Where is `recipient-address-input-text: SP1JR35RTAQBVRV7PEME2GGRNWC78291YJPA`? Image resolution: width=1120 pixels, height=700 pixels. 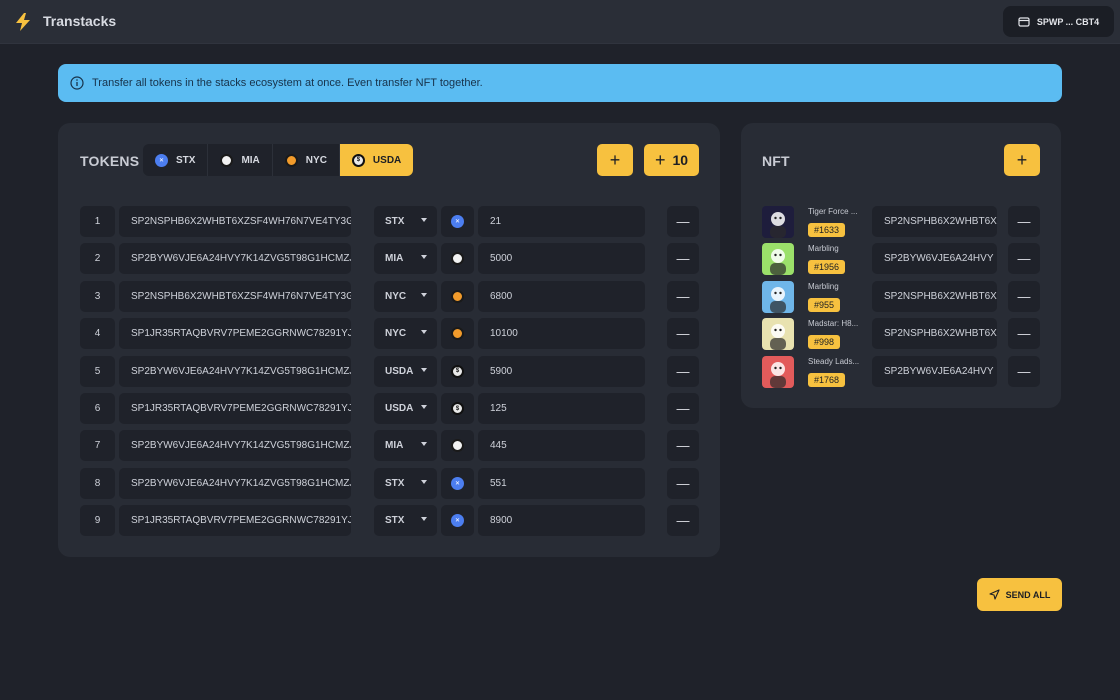 recipient-address-input-text: SP1JR35RTAQBVRV7PEME2GGRNWC78291YJPA is located at coordinates (241, 408).